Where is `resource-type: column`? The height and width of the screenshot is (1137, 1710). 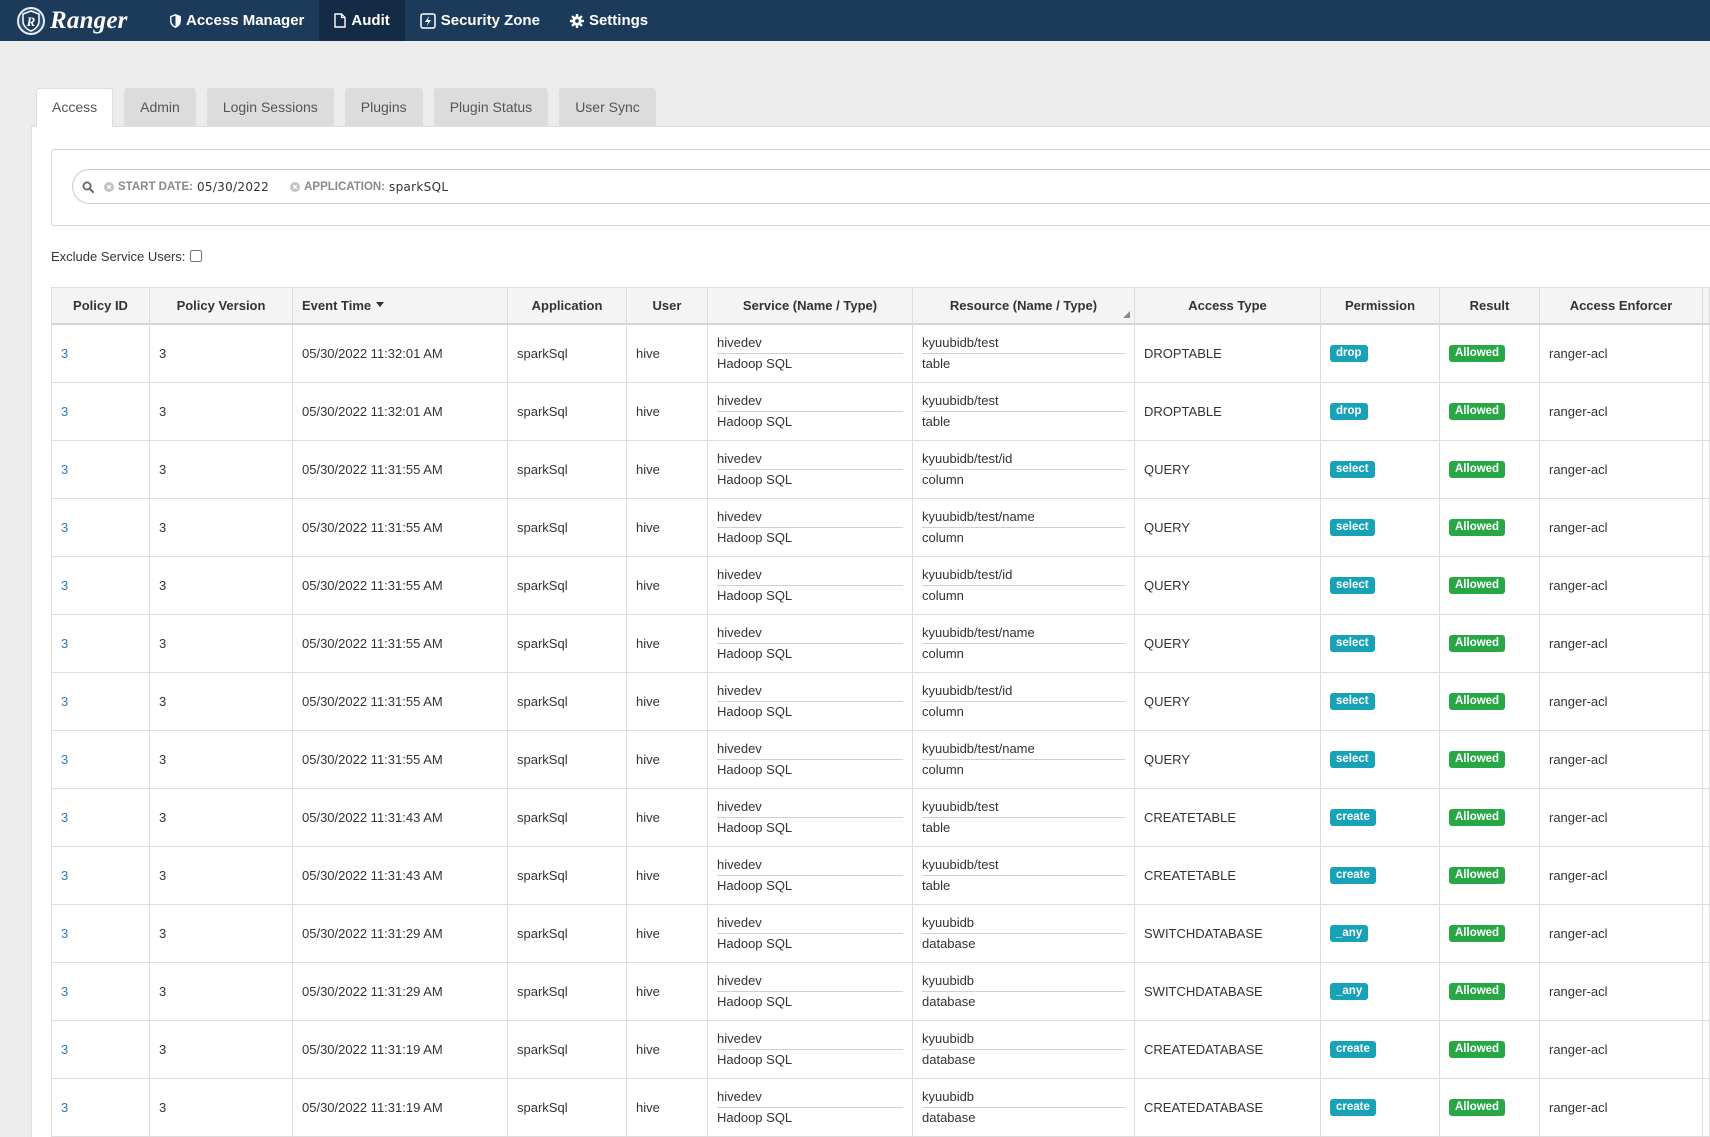
resource-type: column is located at coordinates (943, 595).